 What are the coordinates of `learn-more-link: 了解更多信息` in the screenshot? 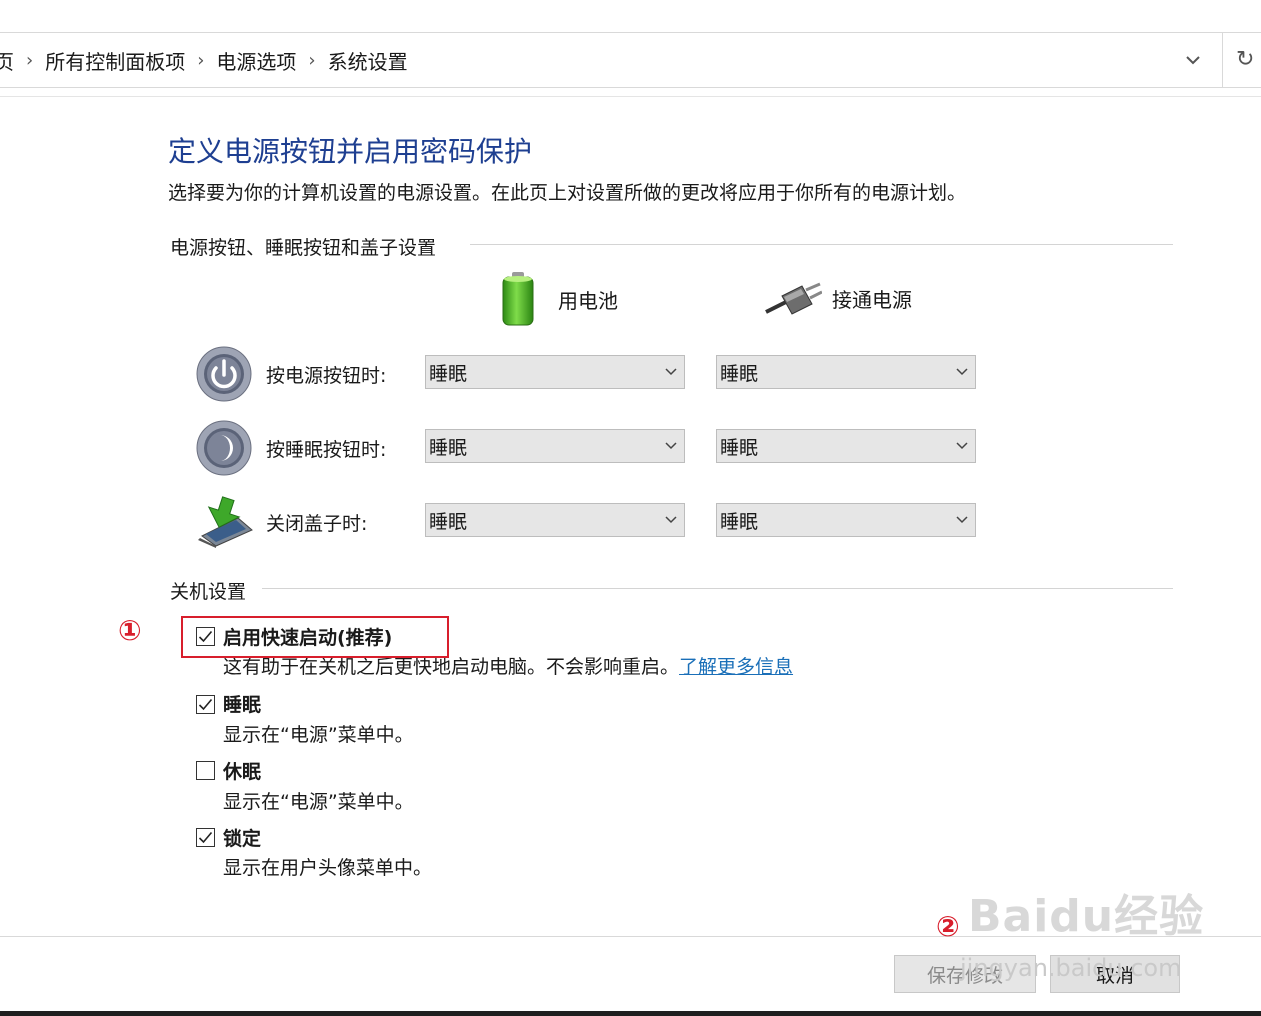 It's located at (736, 667).